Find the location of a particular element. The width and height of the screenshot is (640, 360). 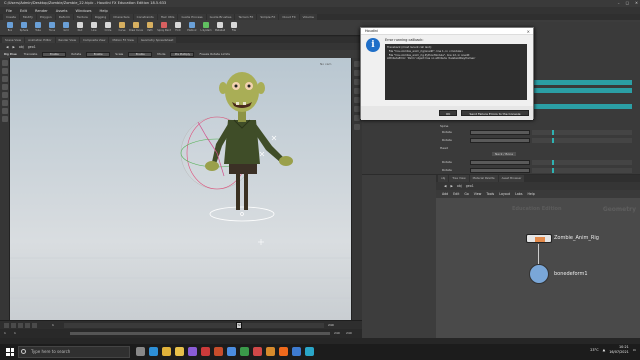

windows-start-icon is located at coordinates (10, 352).